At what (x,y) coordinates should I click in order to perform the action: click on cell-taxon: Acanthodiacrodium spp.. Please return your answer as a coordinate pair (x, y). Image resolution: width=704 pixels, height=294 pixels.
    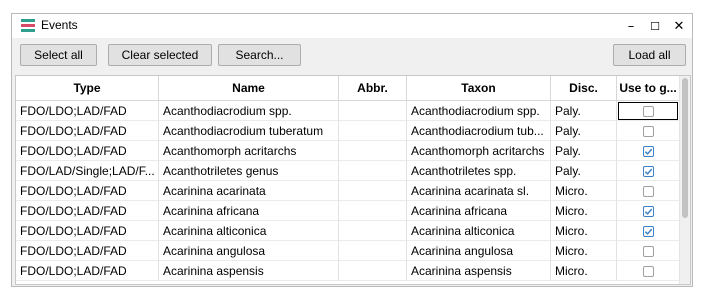
    Looking at the image, I should click on (479, 111).